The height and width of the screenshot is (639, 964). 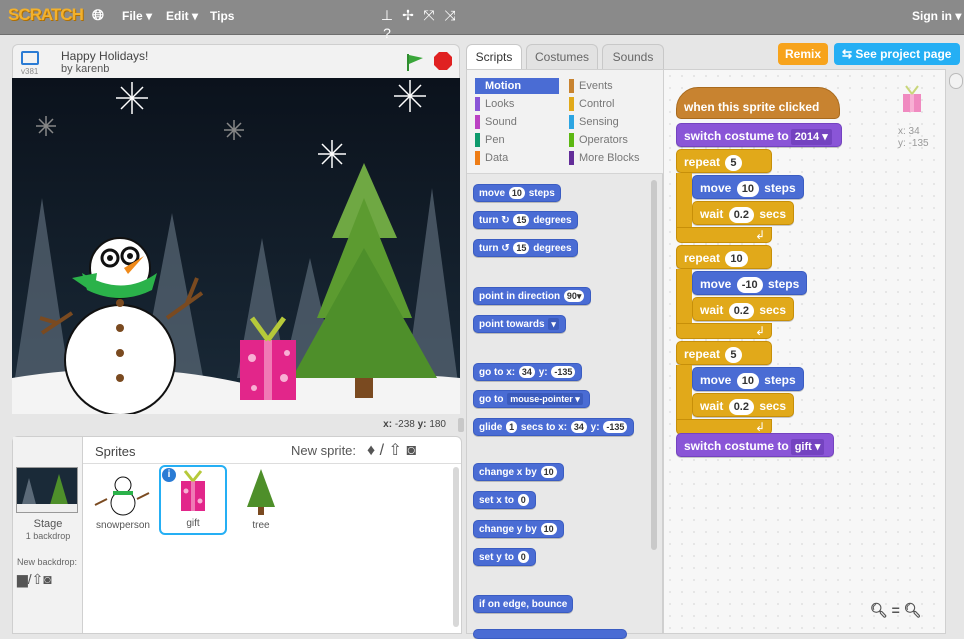 I want to click on help-icon: ?, so click(x=387, y=33).